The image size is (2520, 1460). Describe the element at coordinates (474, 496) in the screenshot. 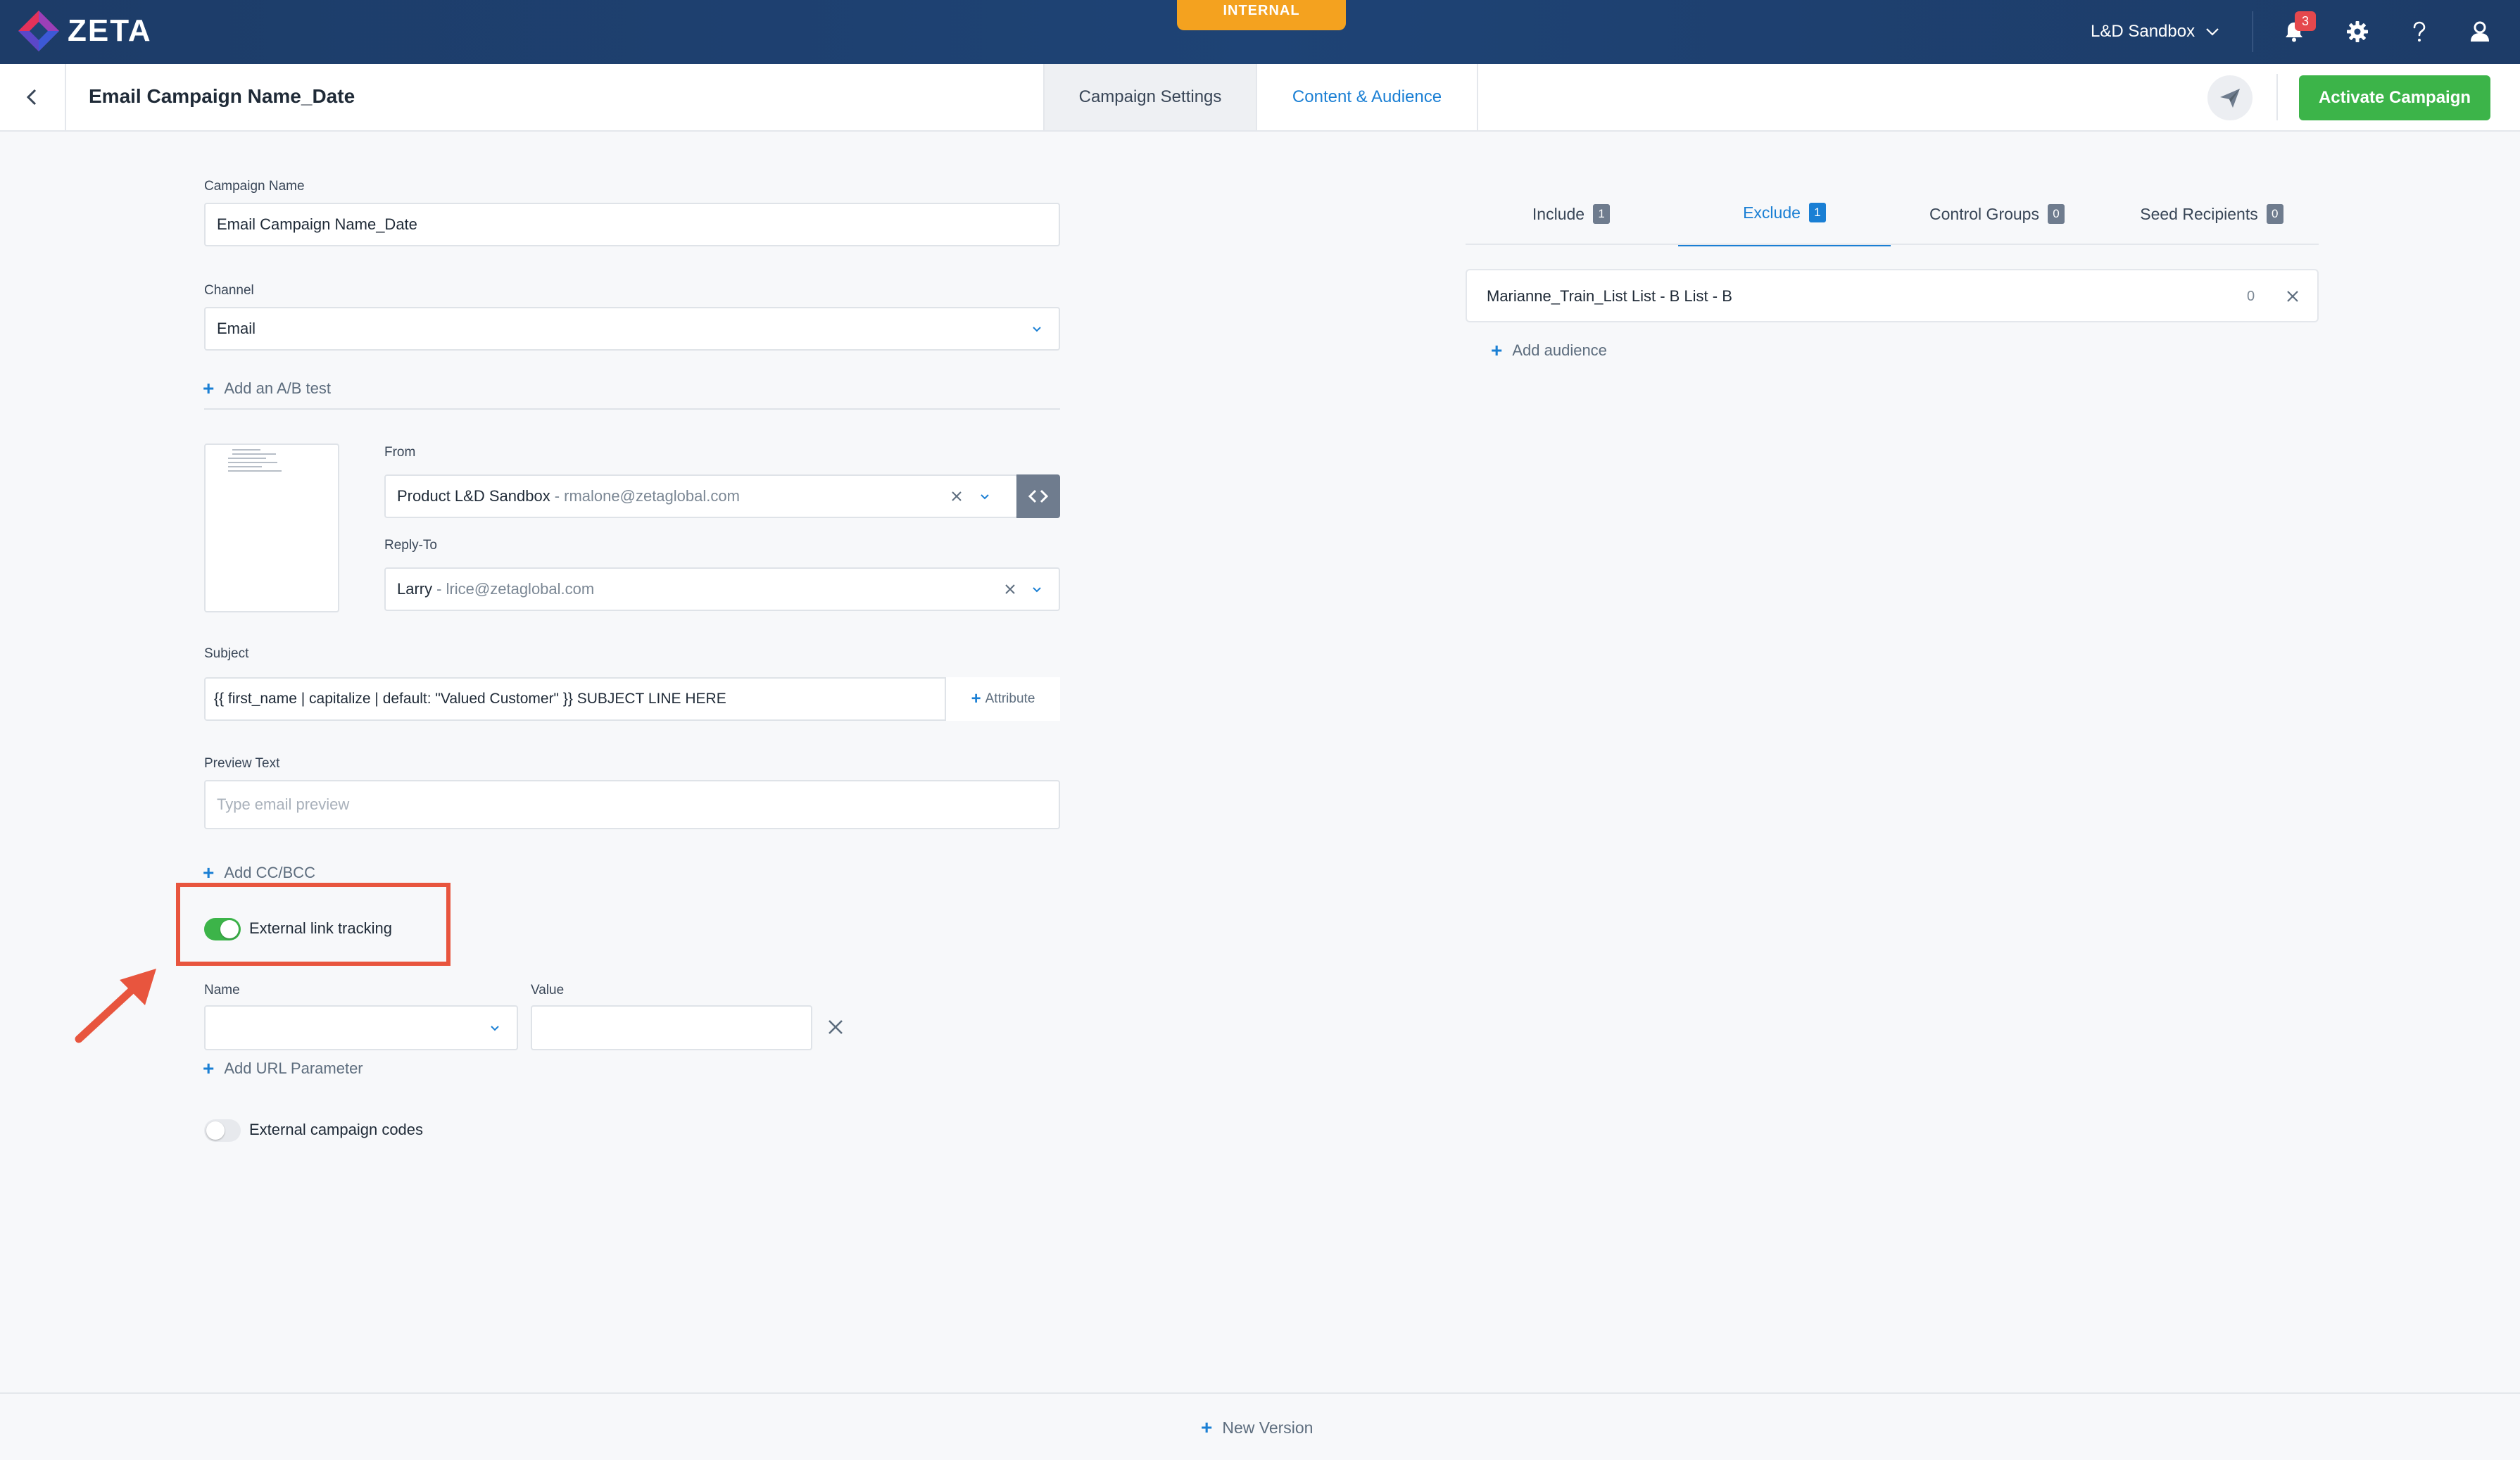

I see `from-name: Product L&D Sandbox` at that location.